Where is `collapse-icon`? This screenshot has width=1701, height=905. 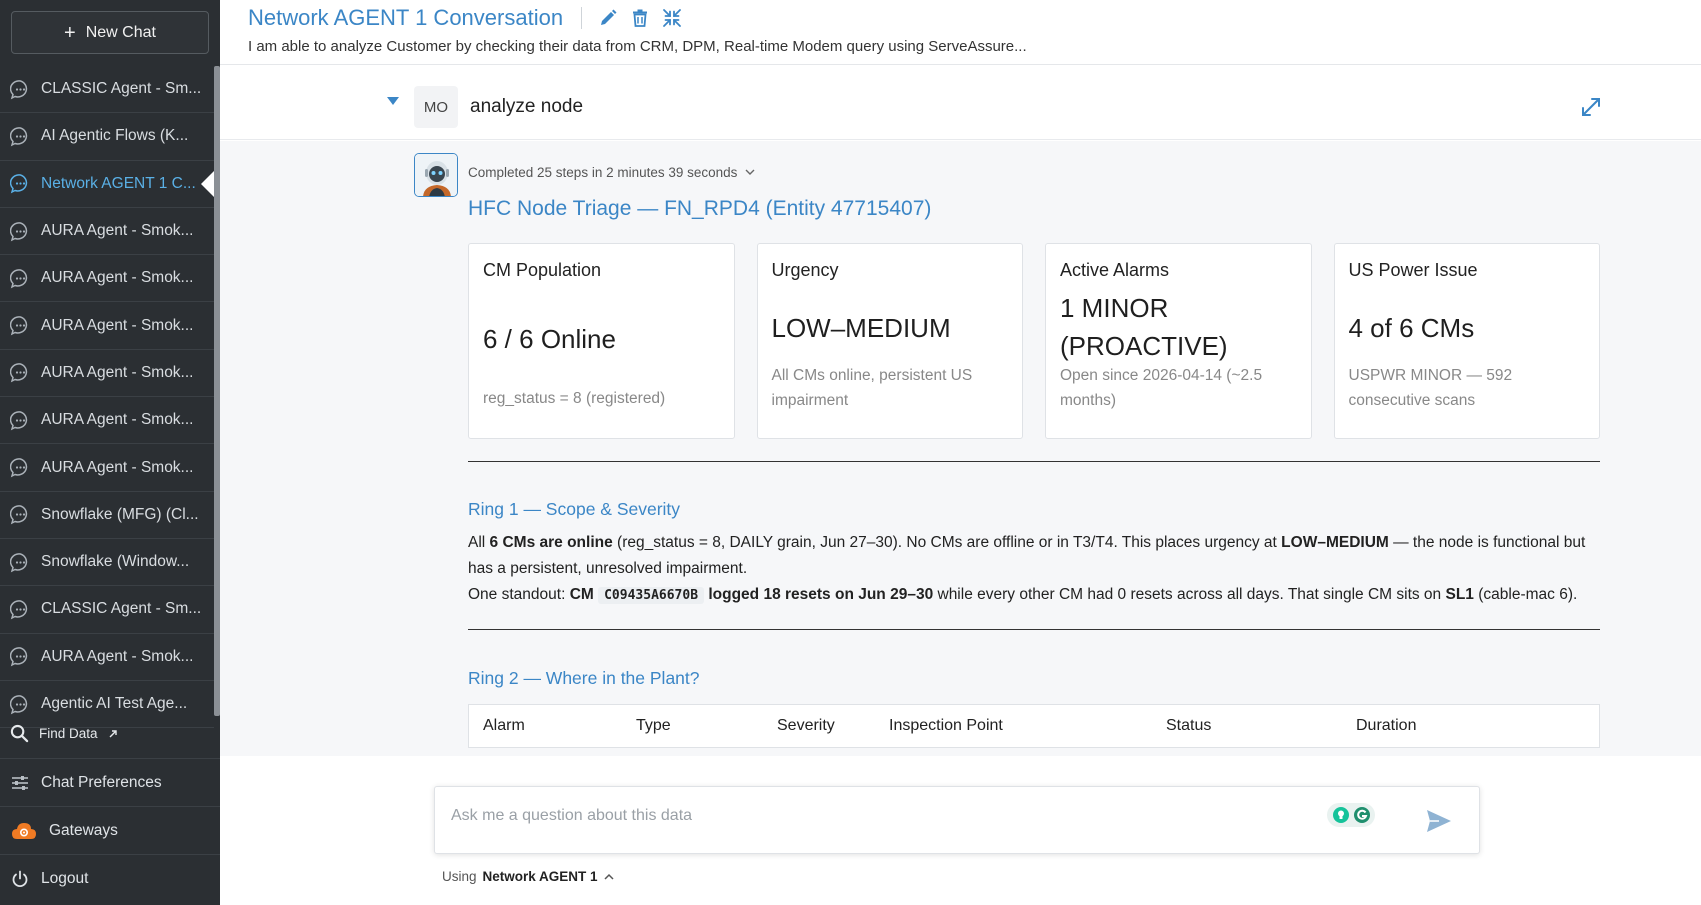
collapse-icon is located at coordinates (672, 18).